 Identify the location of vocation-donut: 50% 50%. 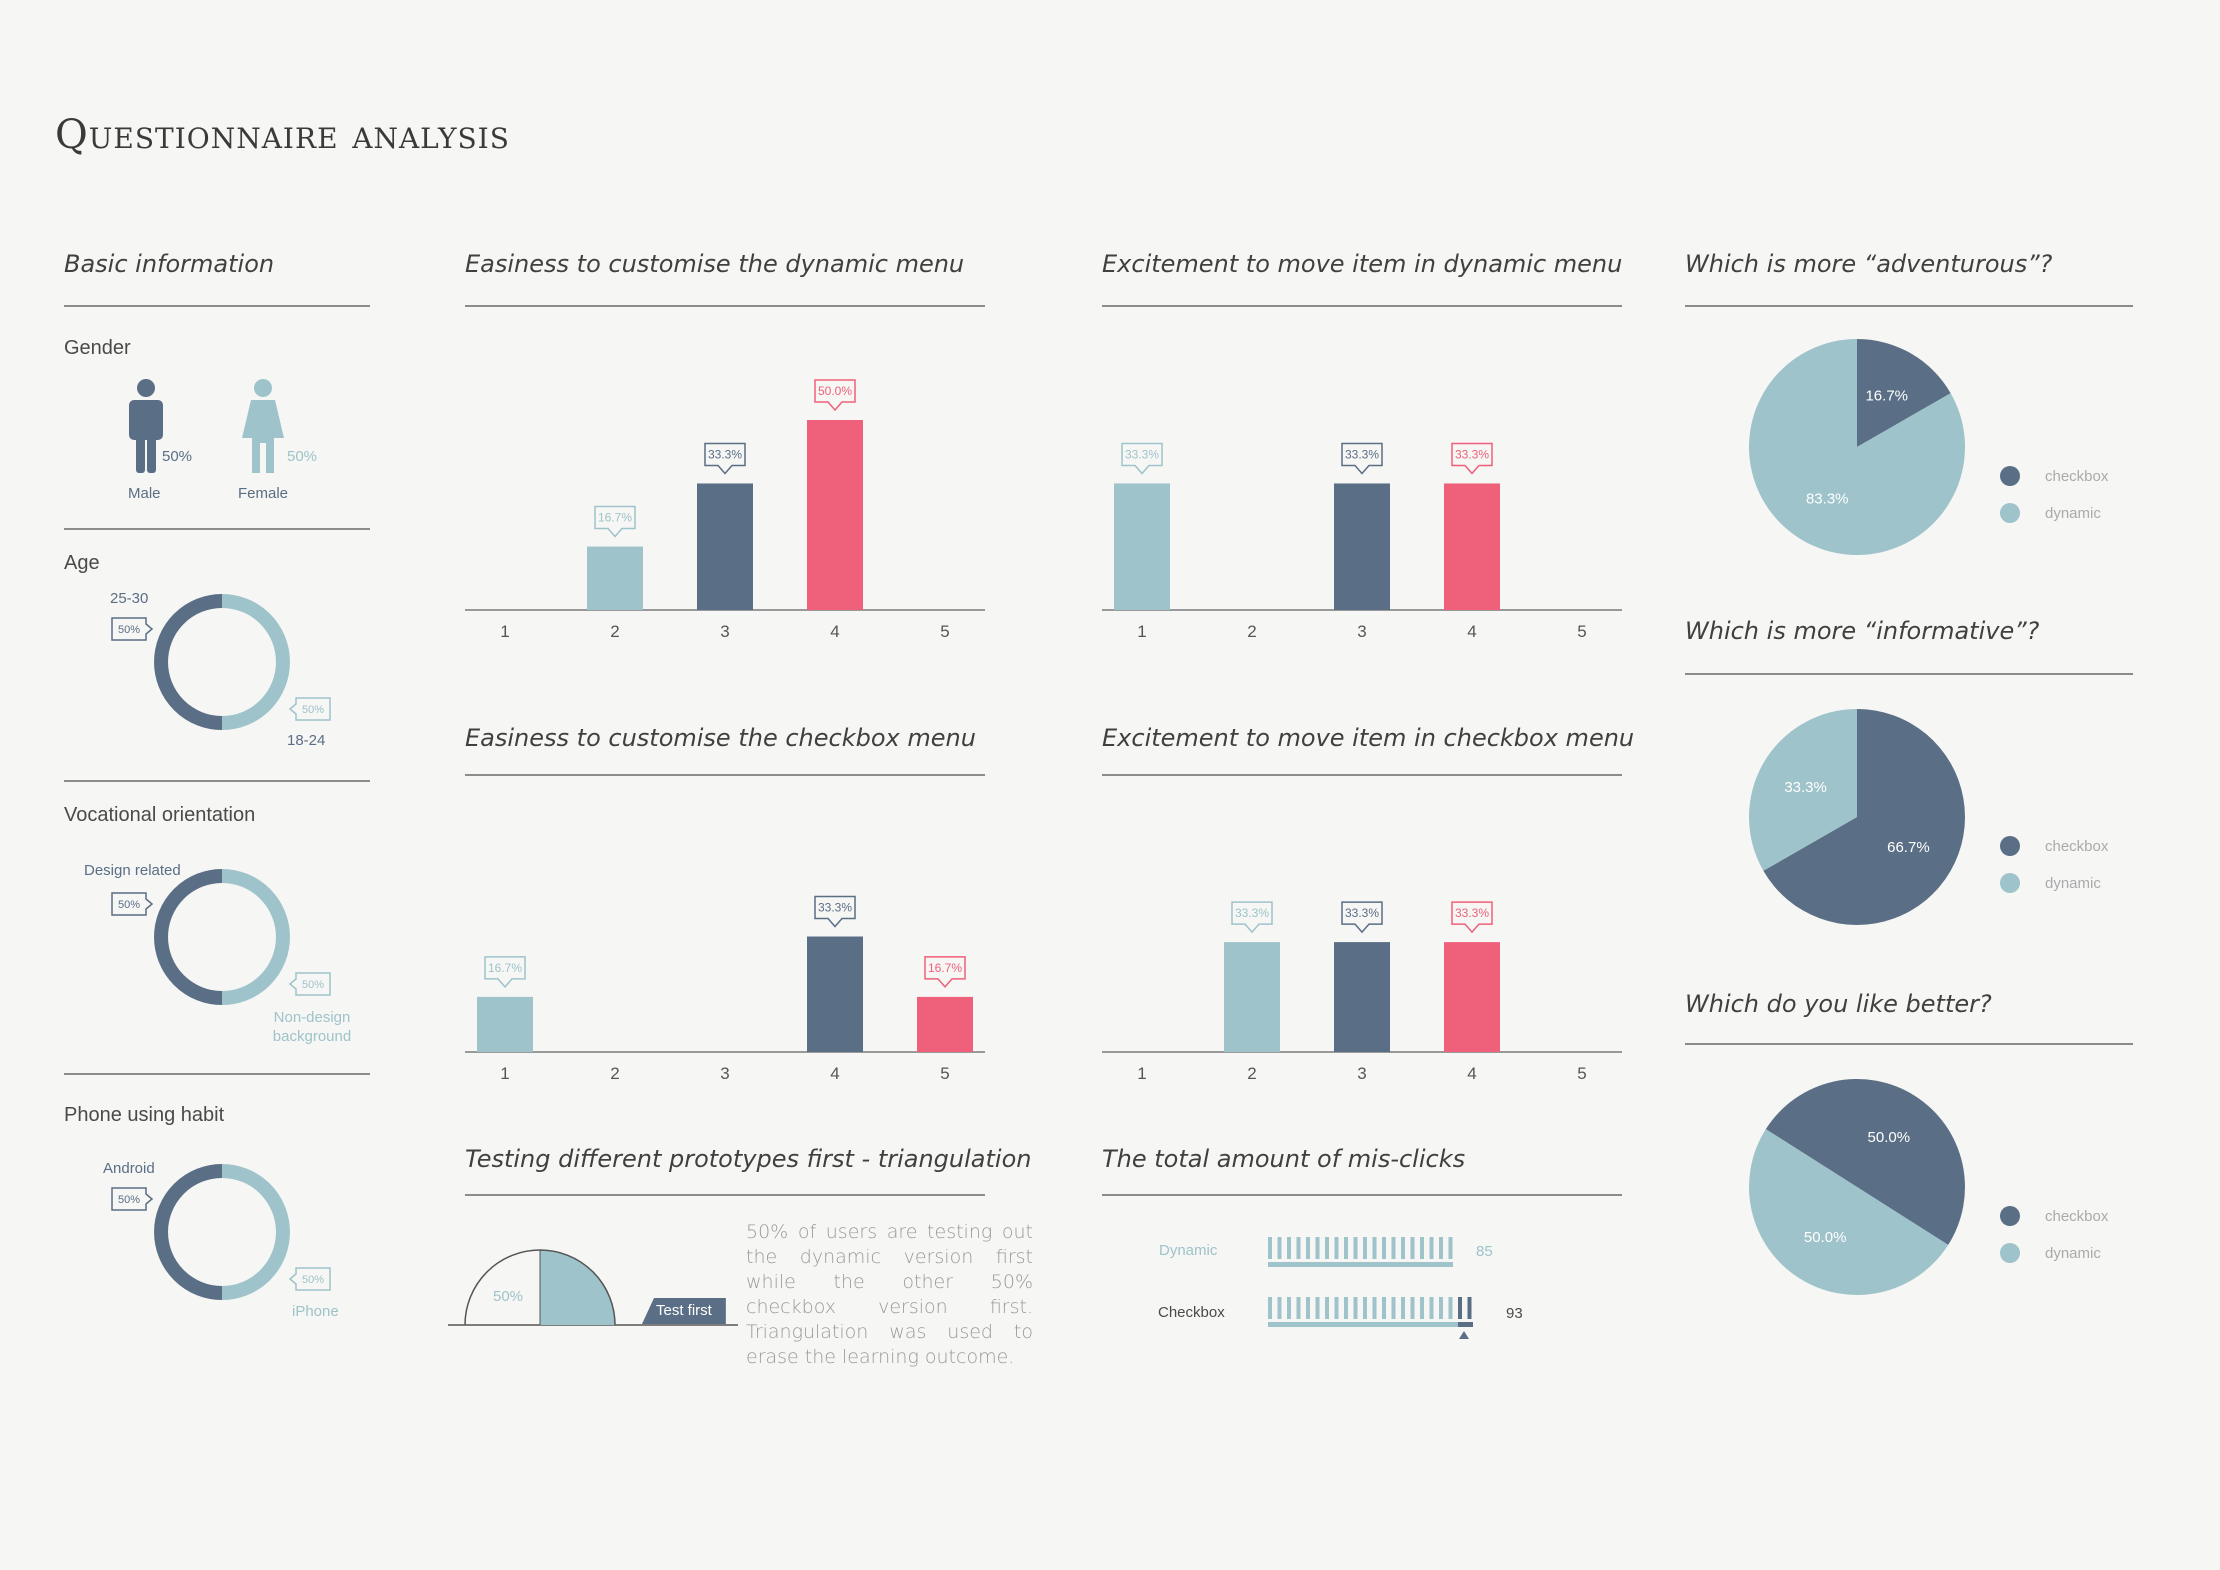
(221, 937).